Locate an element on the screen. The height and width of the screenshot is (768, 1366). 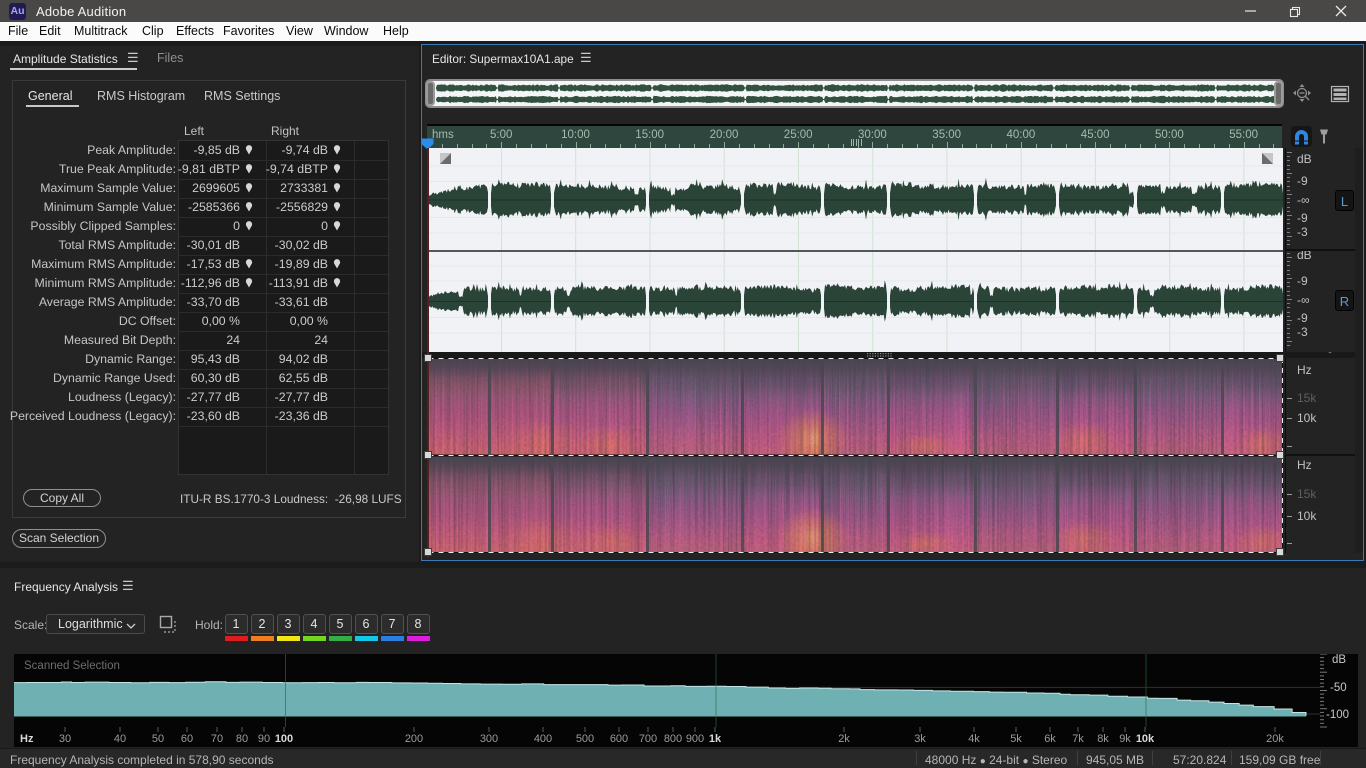
svg-text: 200 is located at coordinates (414, 739).